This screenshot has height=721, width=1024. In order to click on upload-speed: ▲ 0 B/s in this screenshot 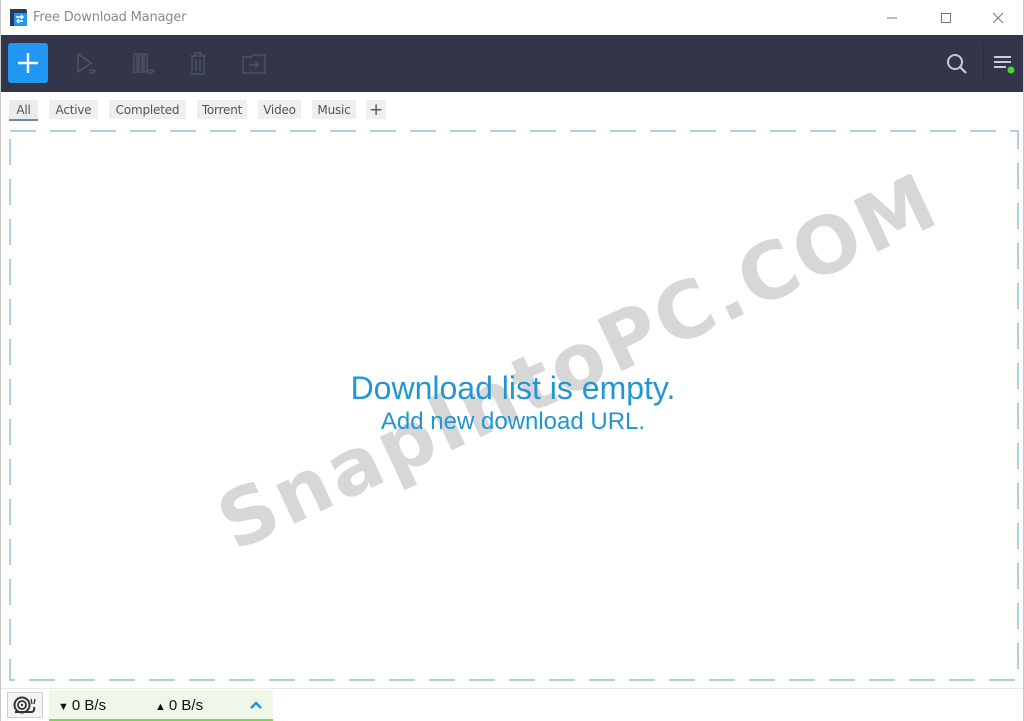, I will do `click(179, 705)`.